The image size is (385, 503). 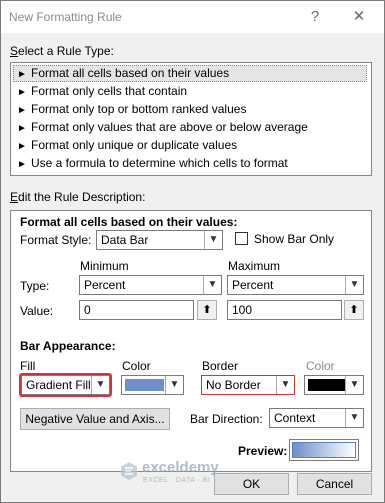 What do you see at coordinates (253, 285) in the screenshot?
I see `maximum-type-value: Percent` at bounding box center [253, 285].